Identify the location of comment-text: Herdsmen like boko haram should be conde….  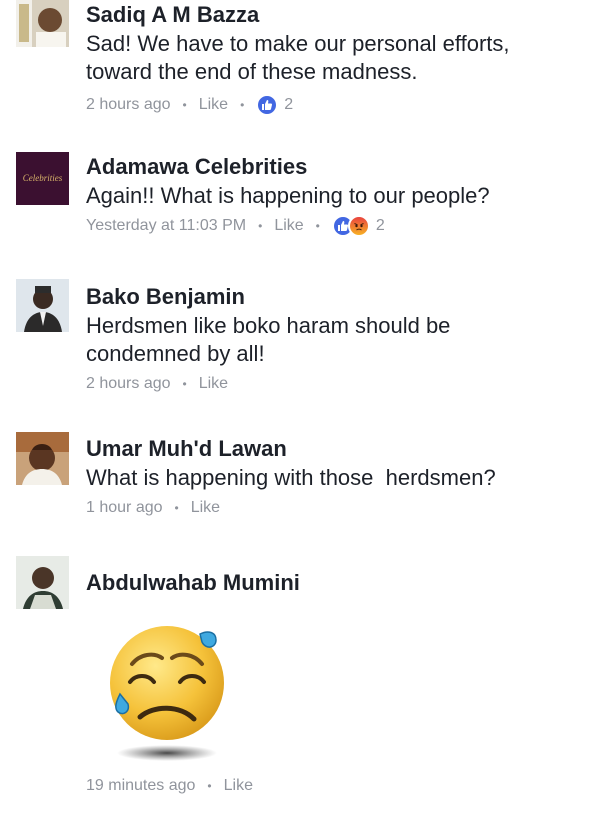
(268, 339).